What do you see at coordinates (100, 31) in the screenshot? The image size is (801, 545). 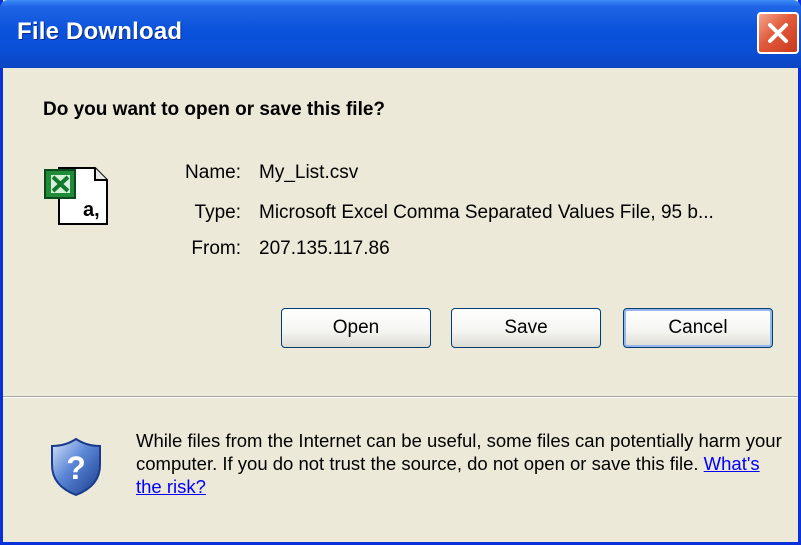 I see `window-title: File Download` at bounding box center [100, 31].